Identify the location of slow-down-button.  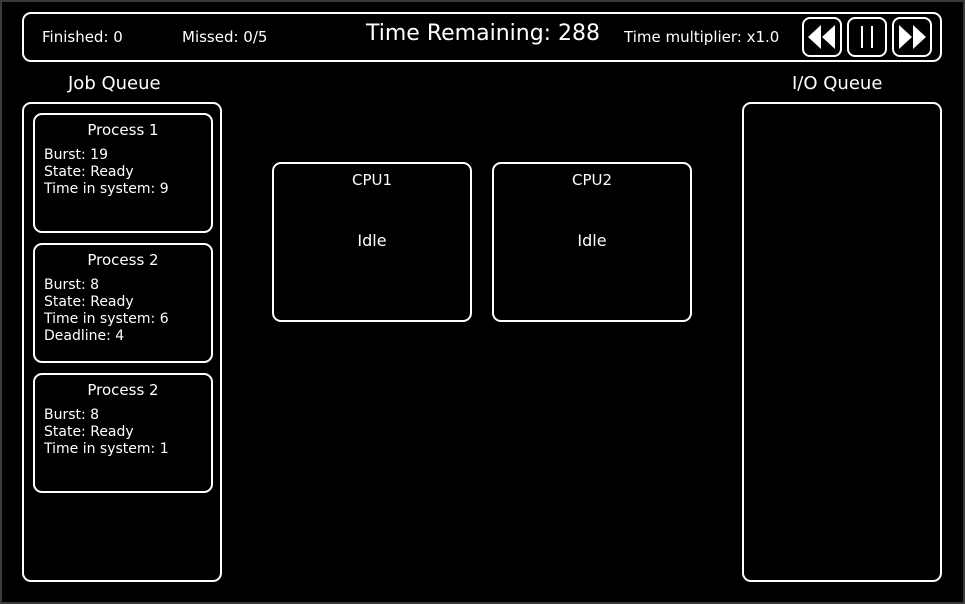
(822, 37).